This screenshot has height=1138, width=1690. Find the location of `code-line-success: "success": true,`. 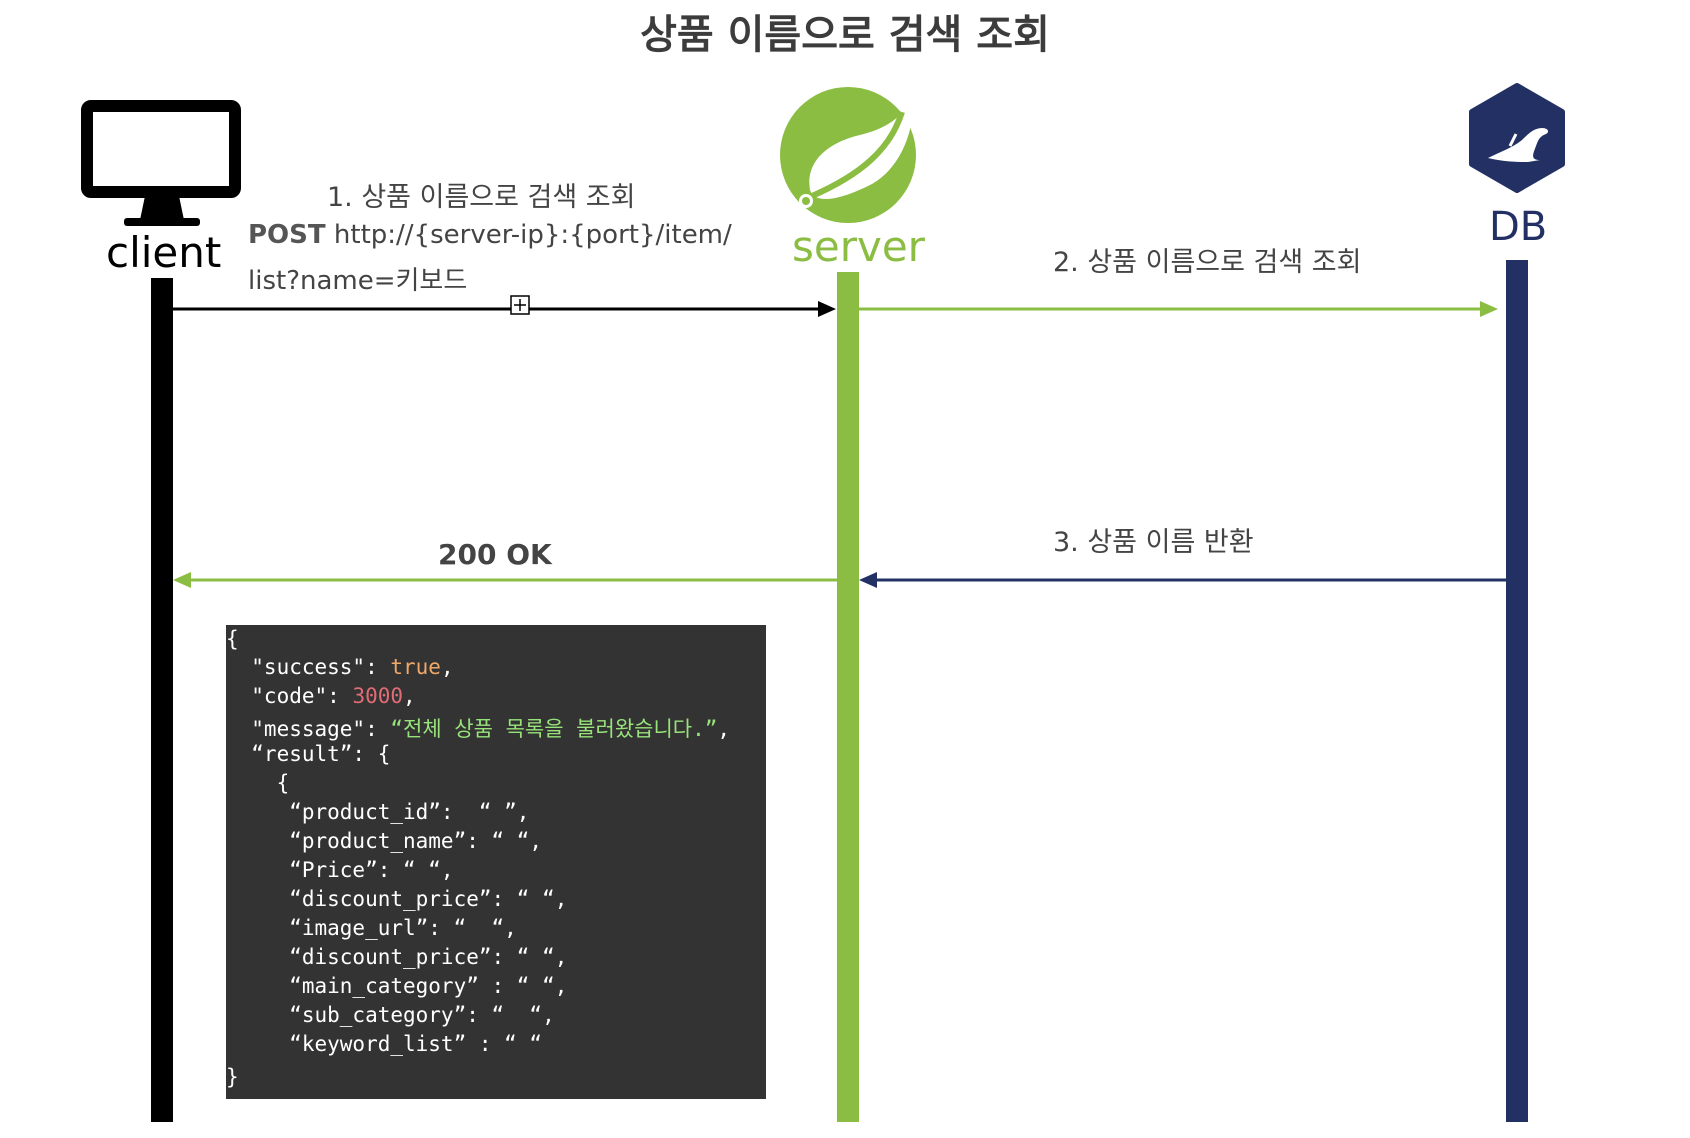

code-line-success: "success": true, is located at coordinates (340, 667).